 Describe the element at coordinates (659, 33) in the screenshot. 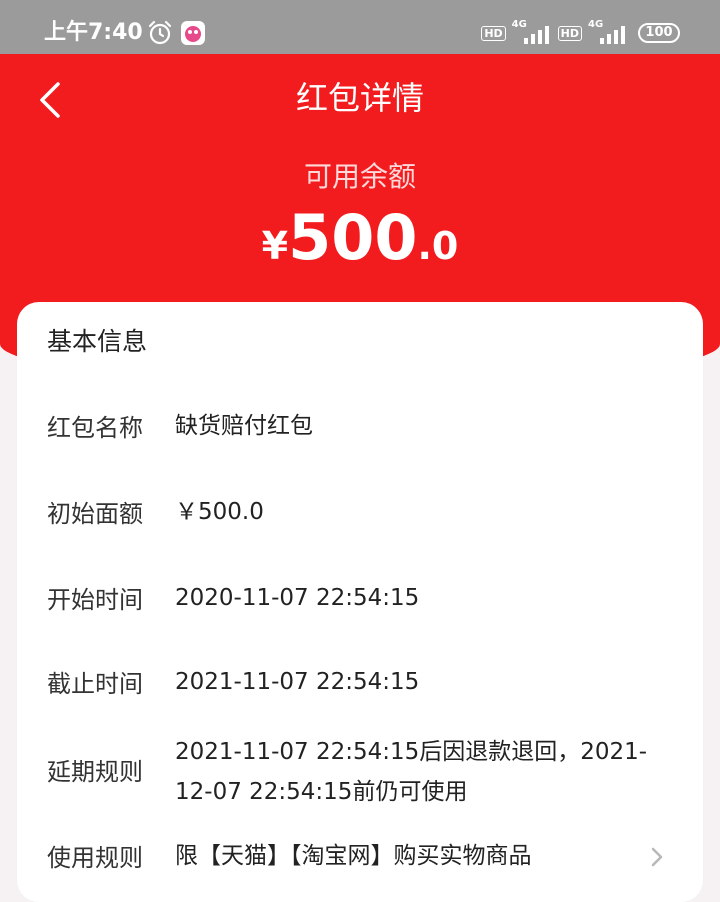

I see `battery-indicator: 100` at that location.